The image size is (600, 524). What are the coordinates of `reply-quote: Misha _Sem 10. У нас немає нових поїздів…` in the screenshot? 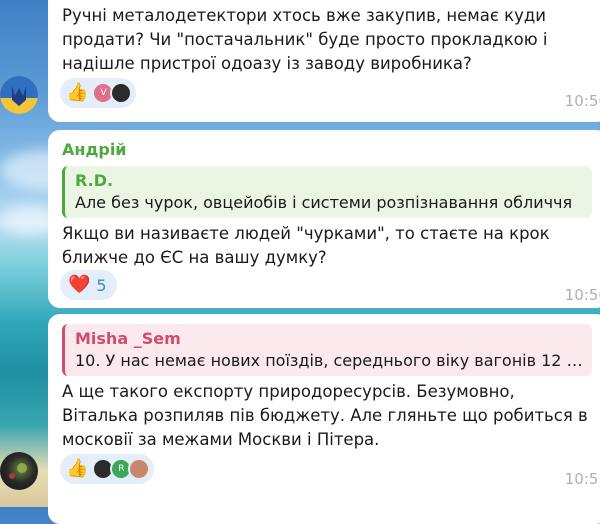 It's located at (327, 350).